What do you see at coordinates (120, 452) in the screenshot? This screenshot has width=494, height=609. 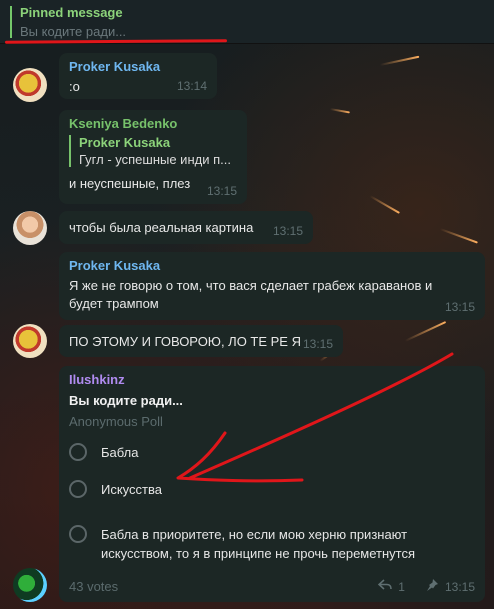 I see `poll-option-label: Бабла` at bounding box center [120, 452].